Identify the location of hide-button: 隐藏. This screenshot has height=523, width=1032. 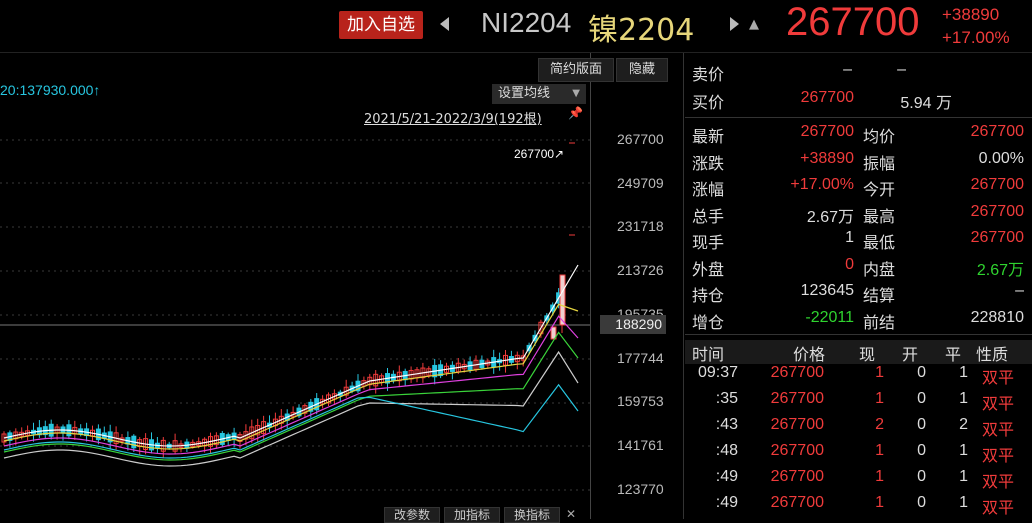
(642, 70).